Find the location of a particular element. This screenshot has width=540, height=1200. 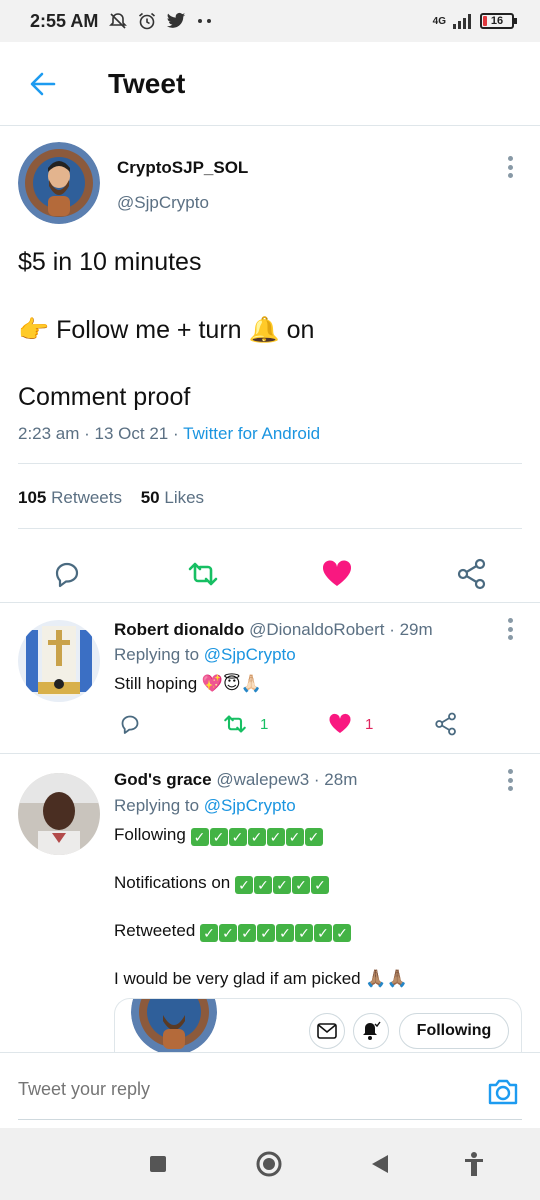

alarm-icon is located at coordinates (147, 21).